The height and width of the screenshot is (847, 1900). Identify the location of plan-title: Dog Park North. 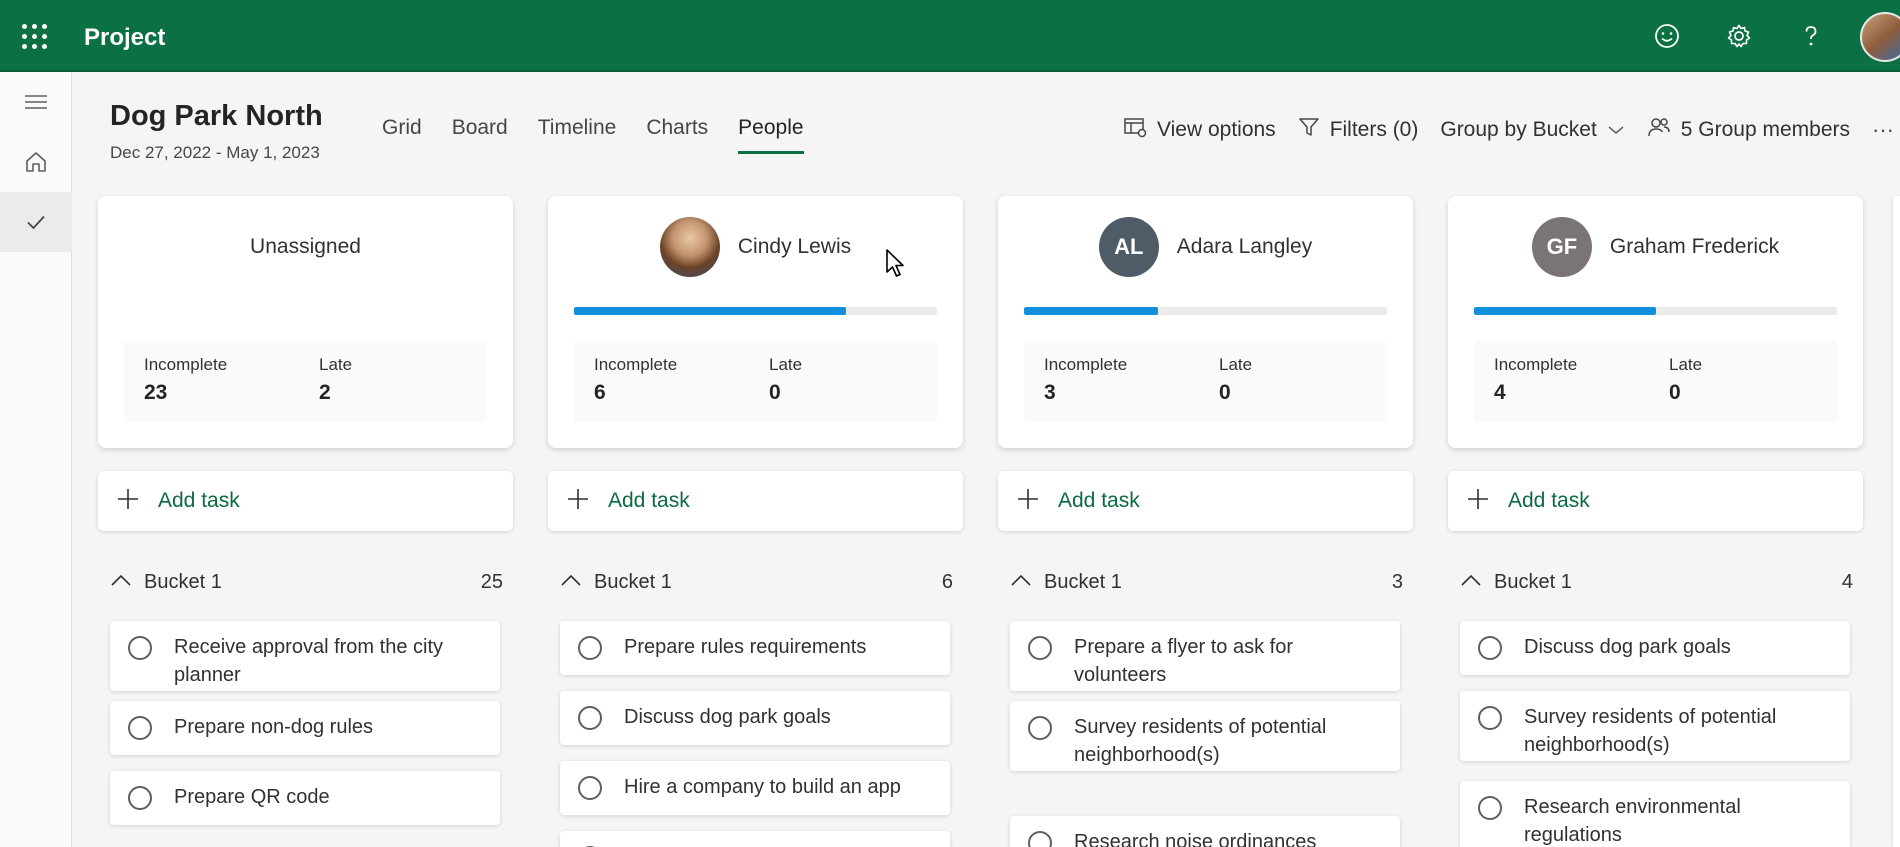
(216, 116).